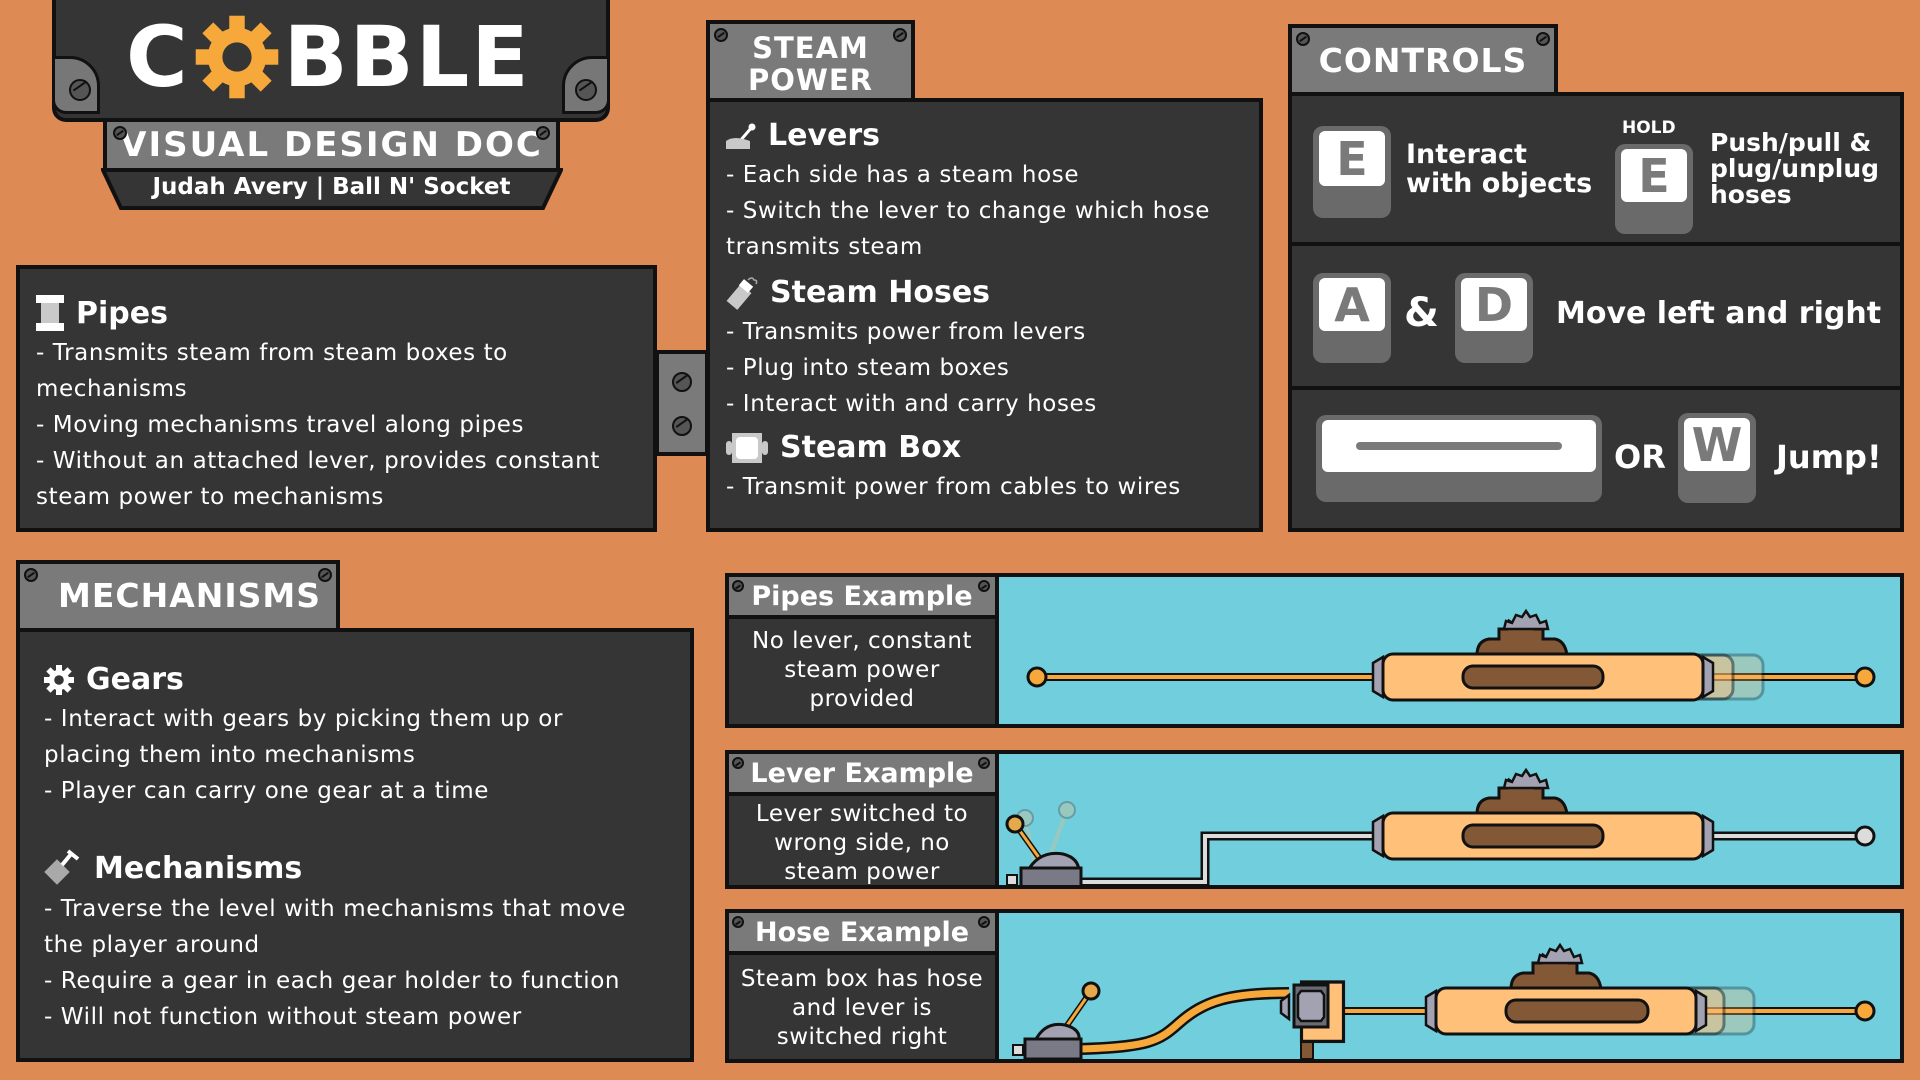 The width and height of the screenshot is (1920, 1080). Describe the element at coordinates (906, 332) in the screenshot. I see `steam-hoses-line: - Transmits power from levers` at that location.